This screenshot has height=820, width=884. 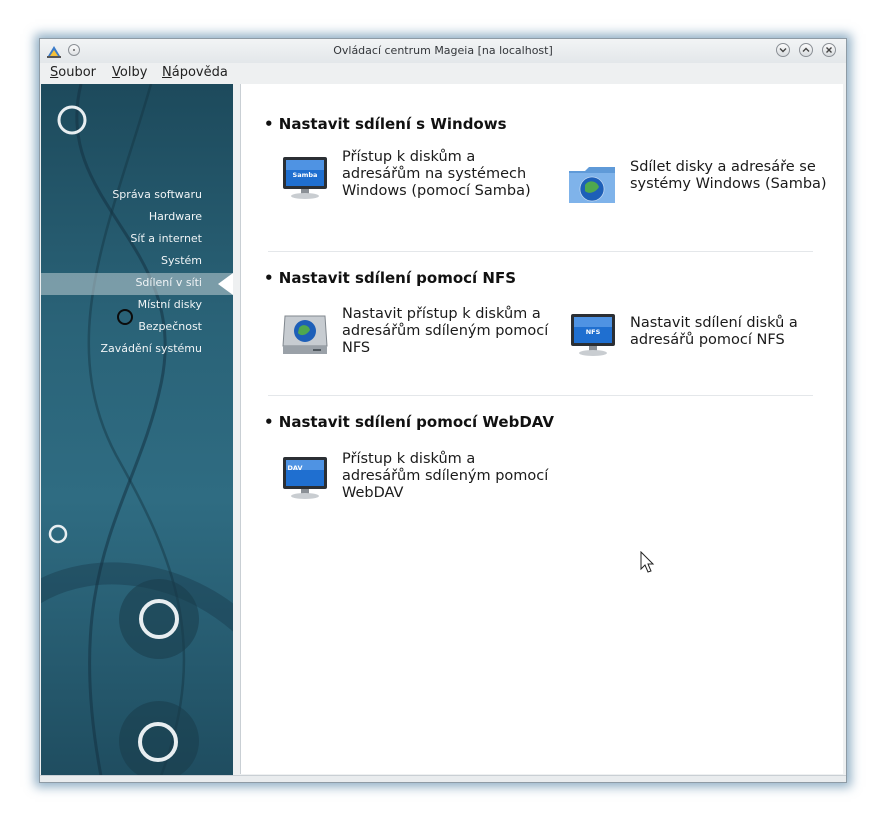 I want to click on maximize-button, so click(x=806, y=50).